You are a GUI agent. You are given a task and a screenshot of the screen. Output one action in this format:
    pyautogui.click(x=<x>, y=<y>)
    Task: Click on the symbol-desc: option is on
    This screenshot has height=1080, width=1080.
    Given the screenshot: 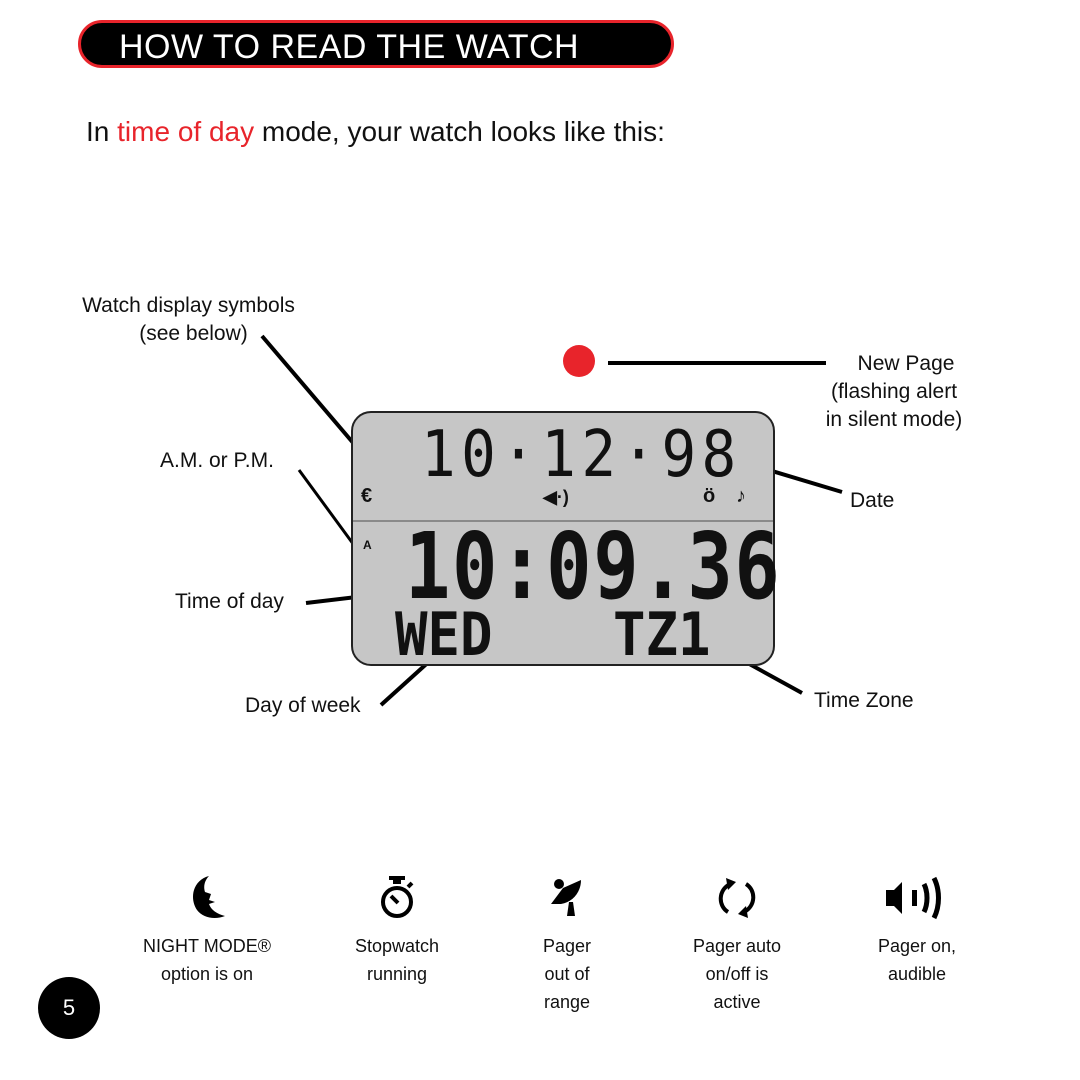 What is the action you would take?
    pyautogui.click(x=207, y=974)
    